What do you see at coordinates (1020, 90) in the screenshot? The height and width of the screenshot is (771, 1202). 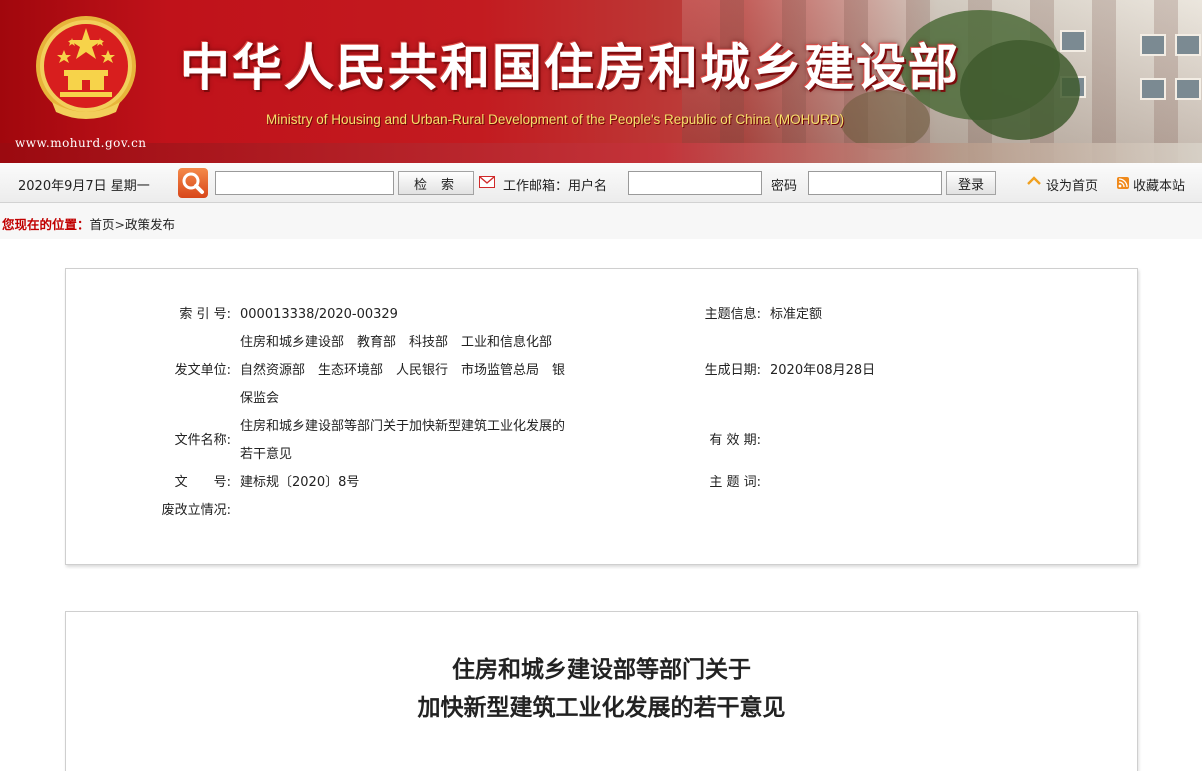 I see `banner-tree` at bounding box center [1020, 90].